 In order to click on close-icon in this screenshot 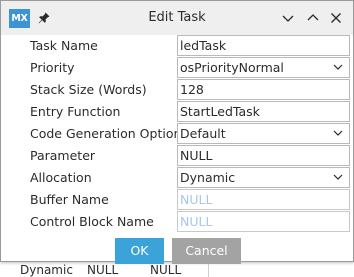, I will do `click(336, 18)`.